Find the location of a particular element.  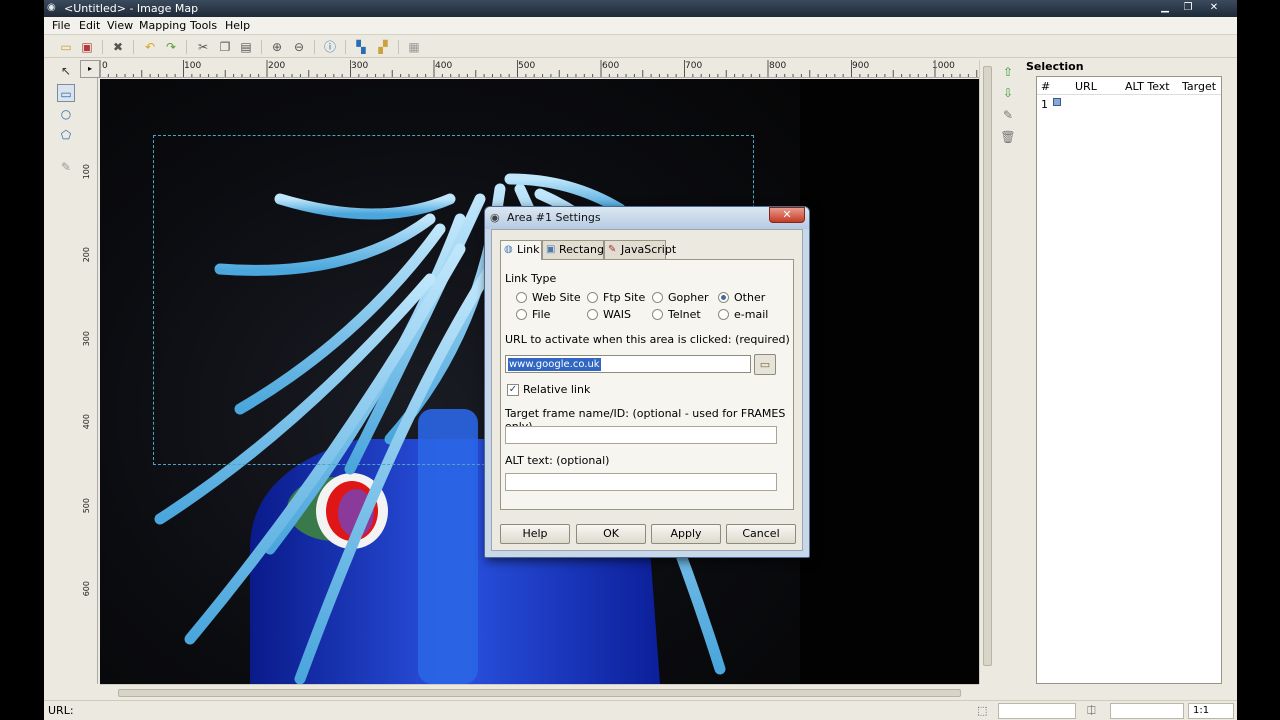

browse-folder-button: ▭ is located at coordinates (765, 364).